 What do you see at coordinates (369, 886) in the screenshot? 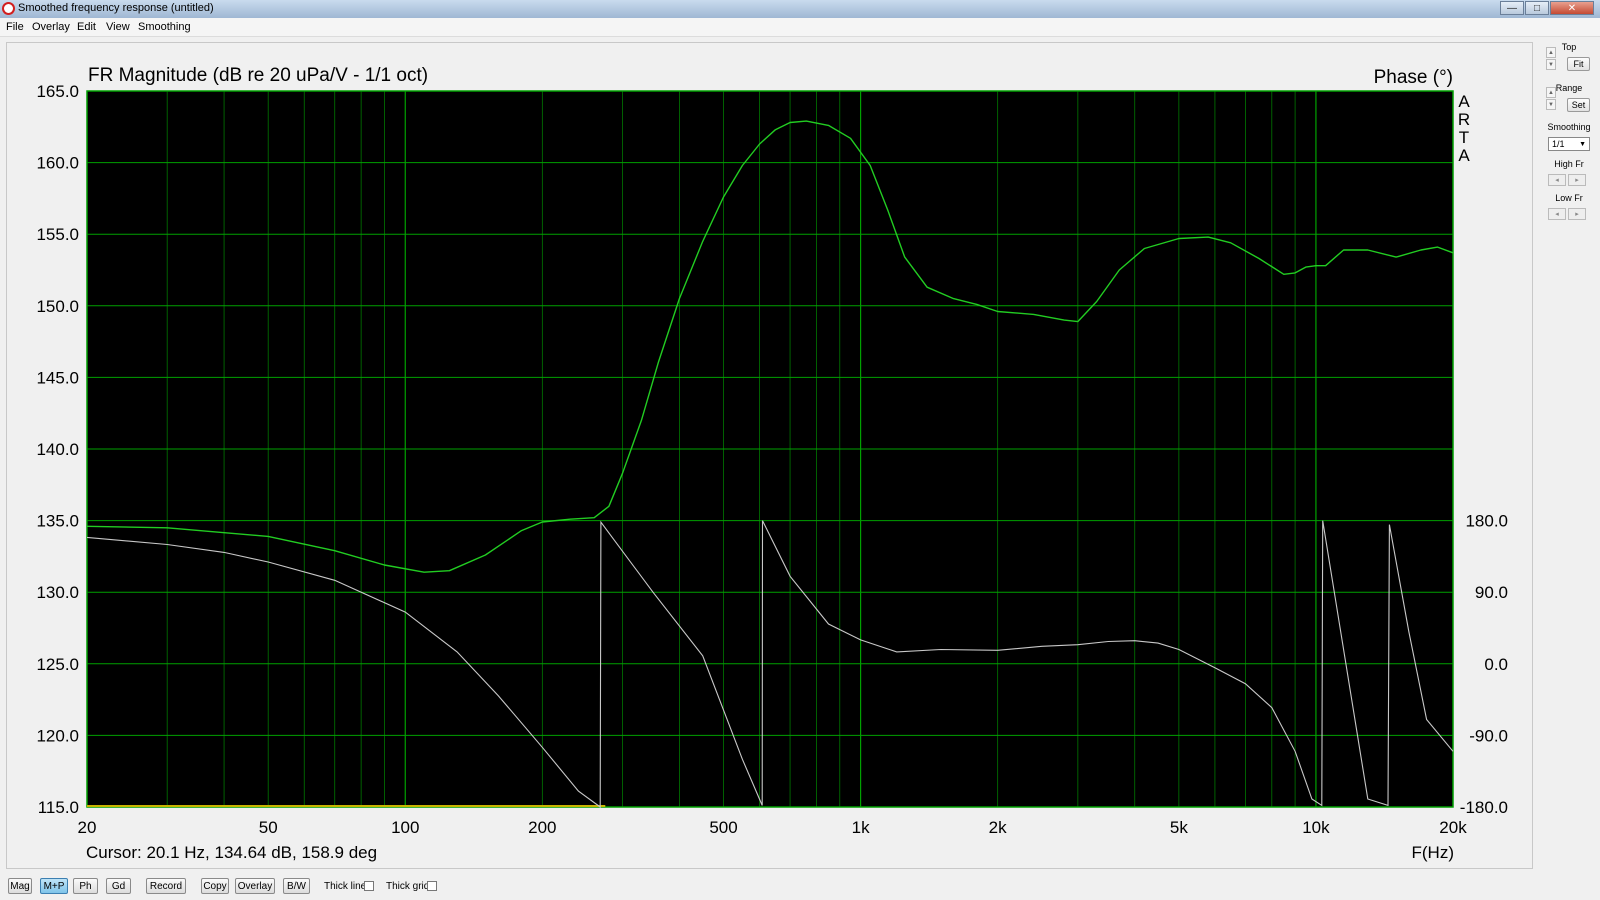
I see `thick-line-checkbox` at bounding box center [369, 886].